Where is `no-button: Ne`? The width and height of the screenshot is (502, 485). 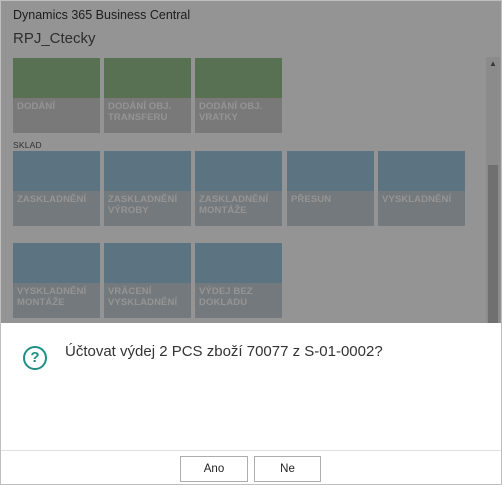 no-button: Ne is located at coordinates (287, 469).